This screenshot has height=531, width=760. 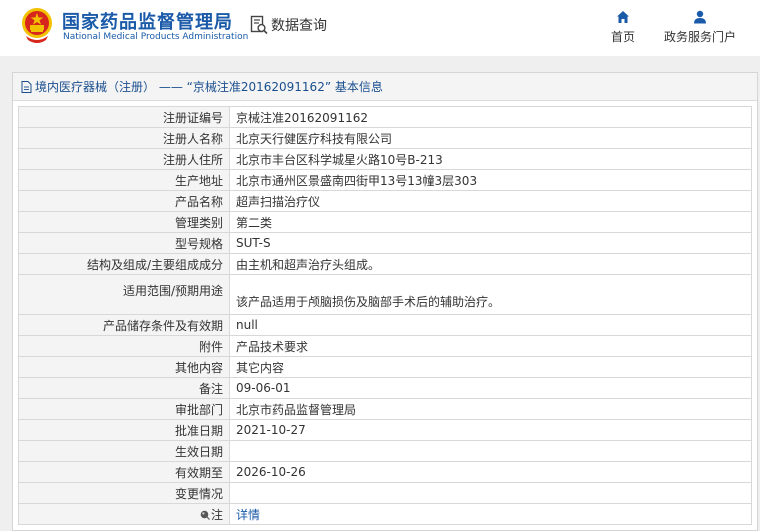 What do you see at coordinates (490, 294) in the screenshot?
I see `field-value: 该产品适用于颅脑损伤及脑部手术后的辅助治疗。` at bounding box center [490, 294].